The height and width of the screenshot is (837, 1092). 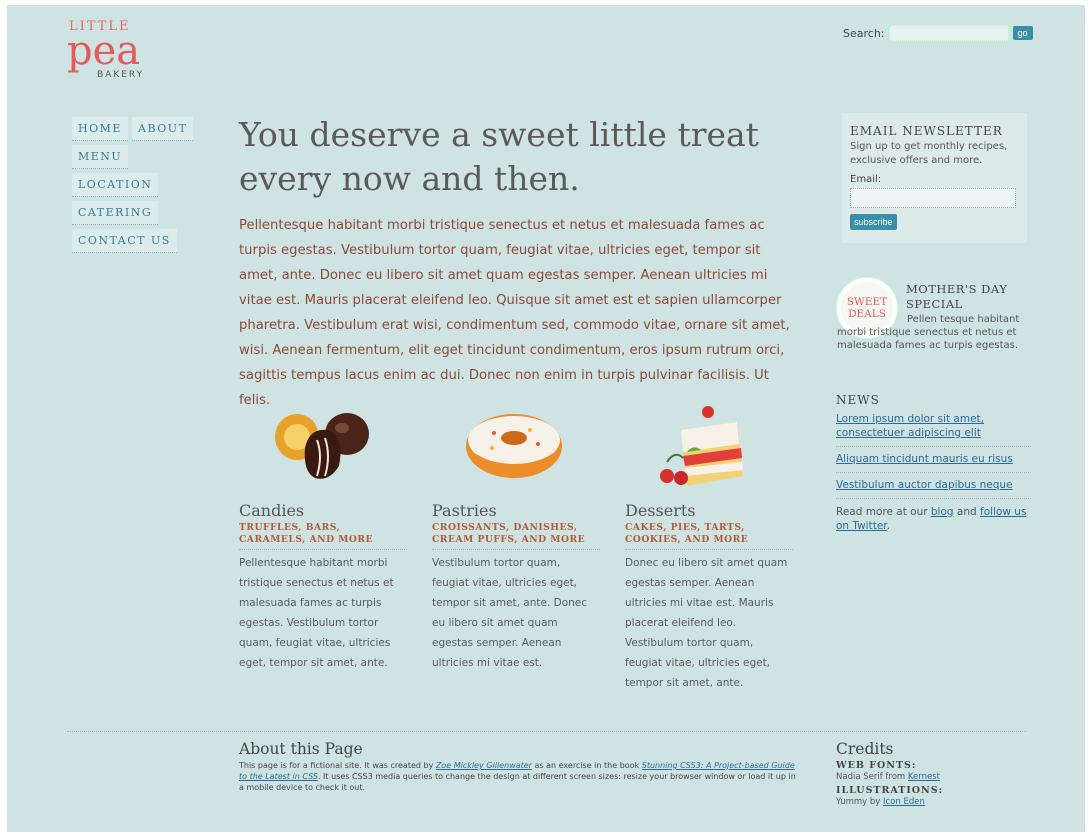 What do you see at coordinates (867, 302) in the screenshot?
I see `badge-line-1: SWEET` at bounding box center [867, 302].